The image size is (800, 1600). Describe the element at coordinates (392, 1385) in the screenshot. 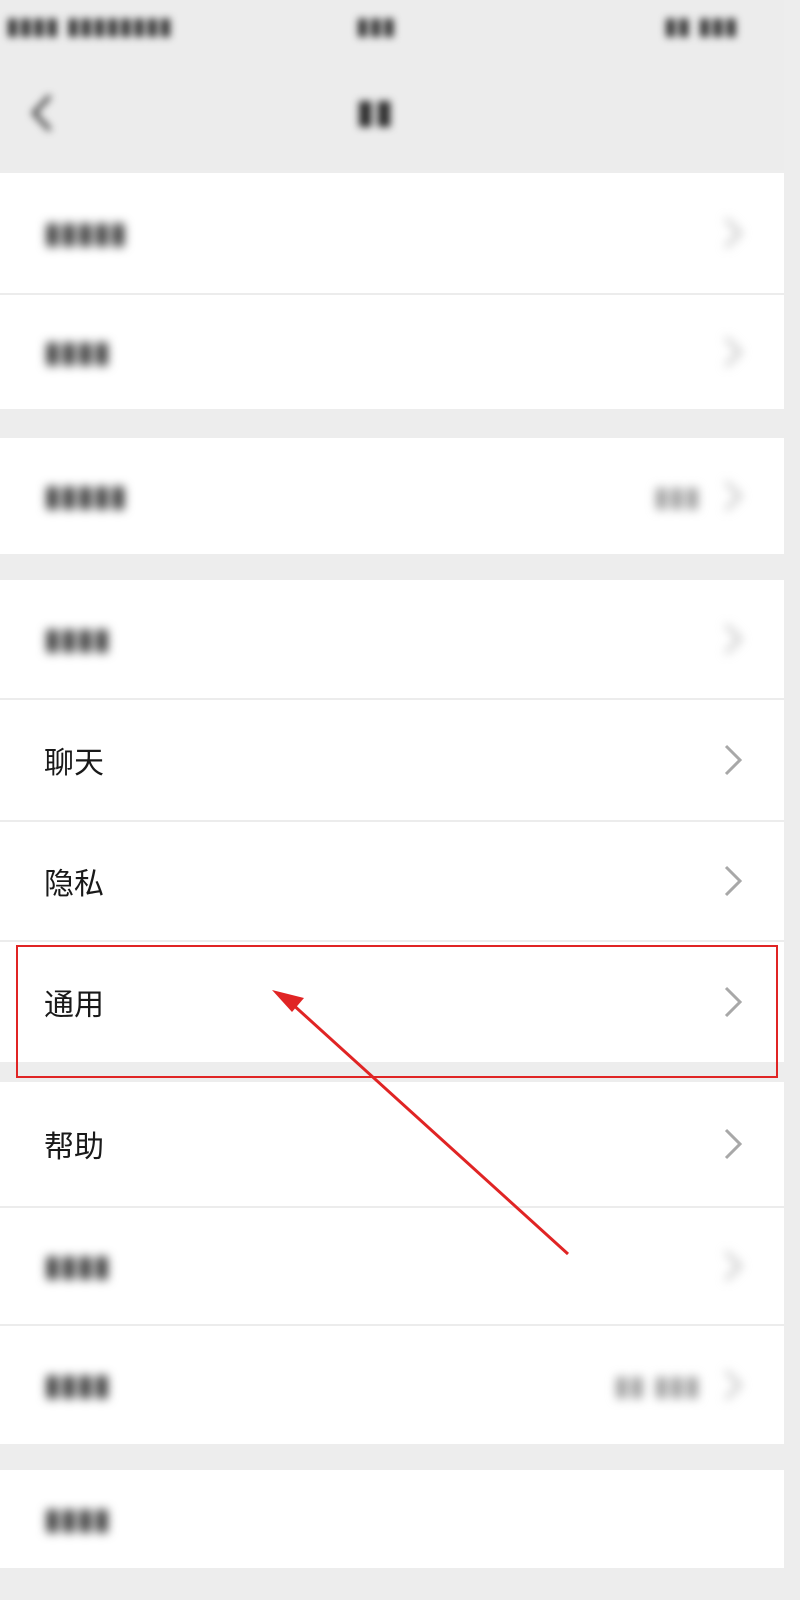

I see `row-blurred-6: ▮▮▮▮ ▮▮ ▮▮▮` at that location.